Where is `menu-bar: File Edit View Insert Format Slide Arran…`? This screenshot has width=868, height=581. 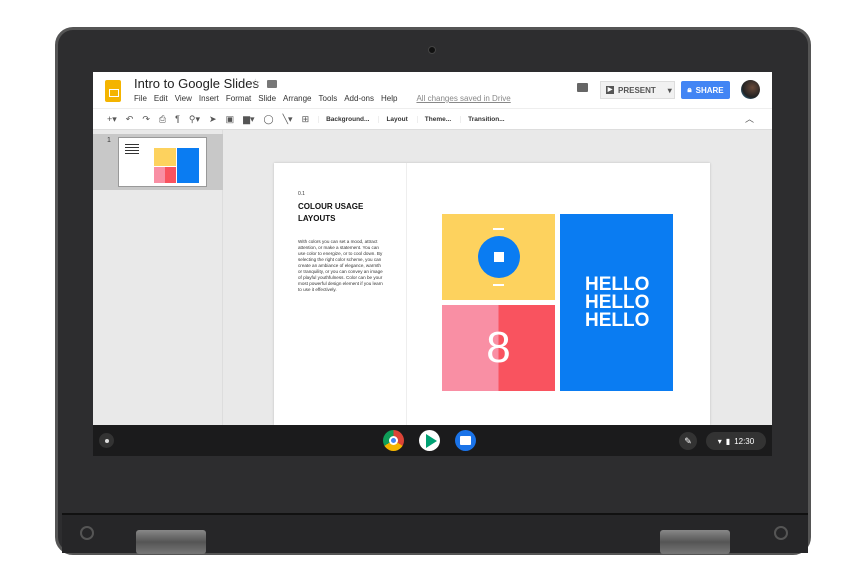 menu-bar: File Edit View Insert Format Slide Arran… is located at coordinates (322, 98).